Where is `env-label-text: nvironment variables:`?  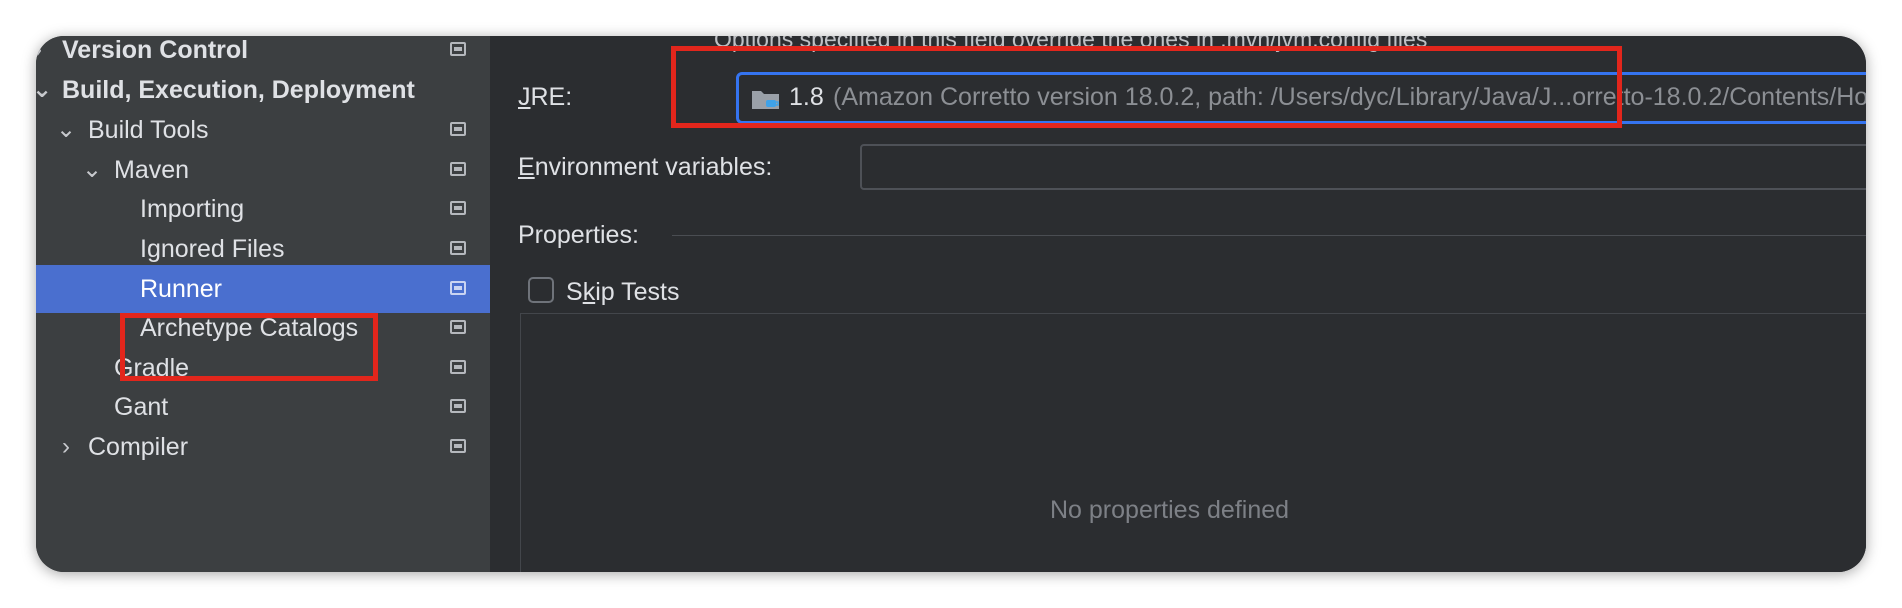
env-label-text: nvironment variables: is located at coordinates (653, 167).